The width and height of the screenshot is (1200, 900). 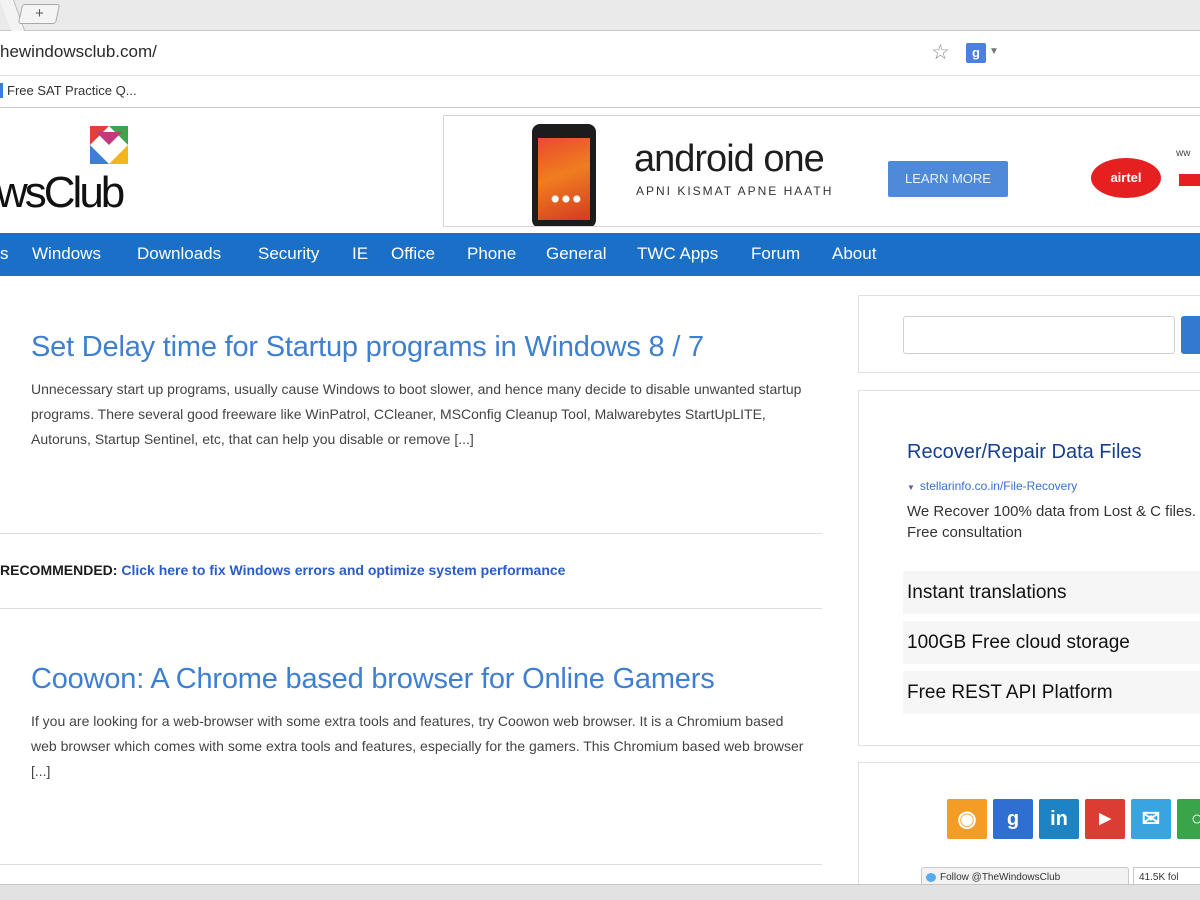 I want to click on nav-item-twc-apps: TWC Apps, so click(x=677, y=254).